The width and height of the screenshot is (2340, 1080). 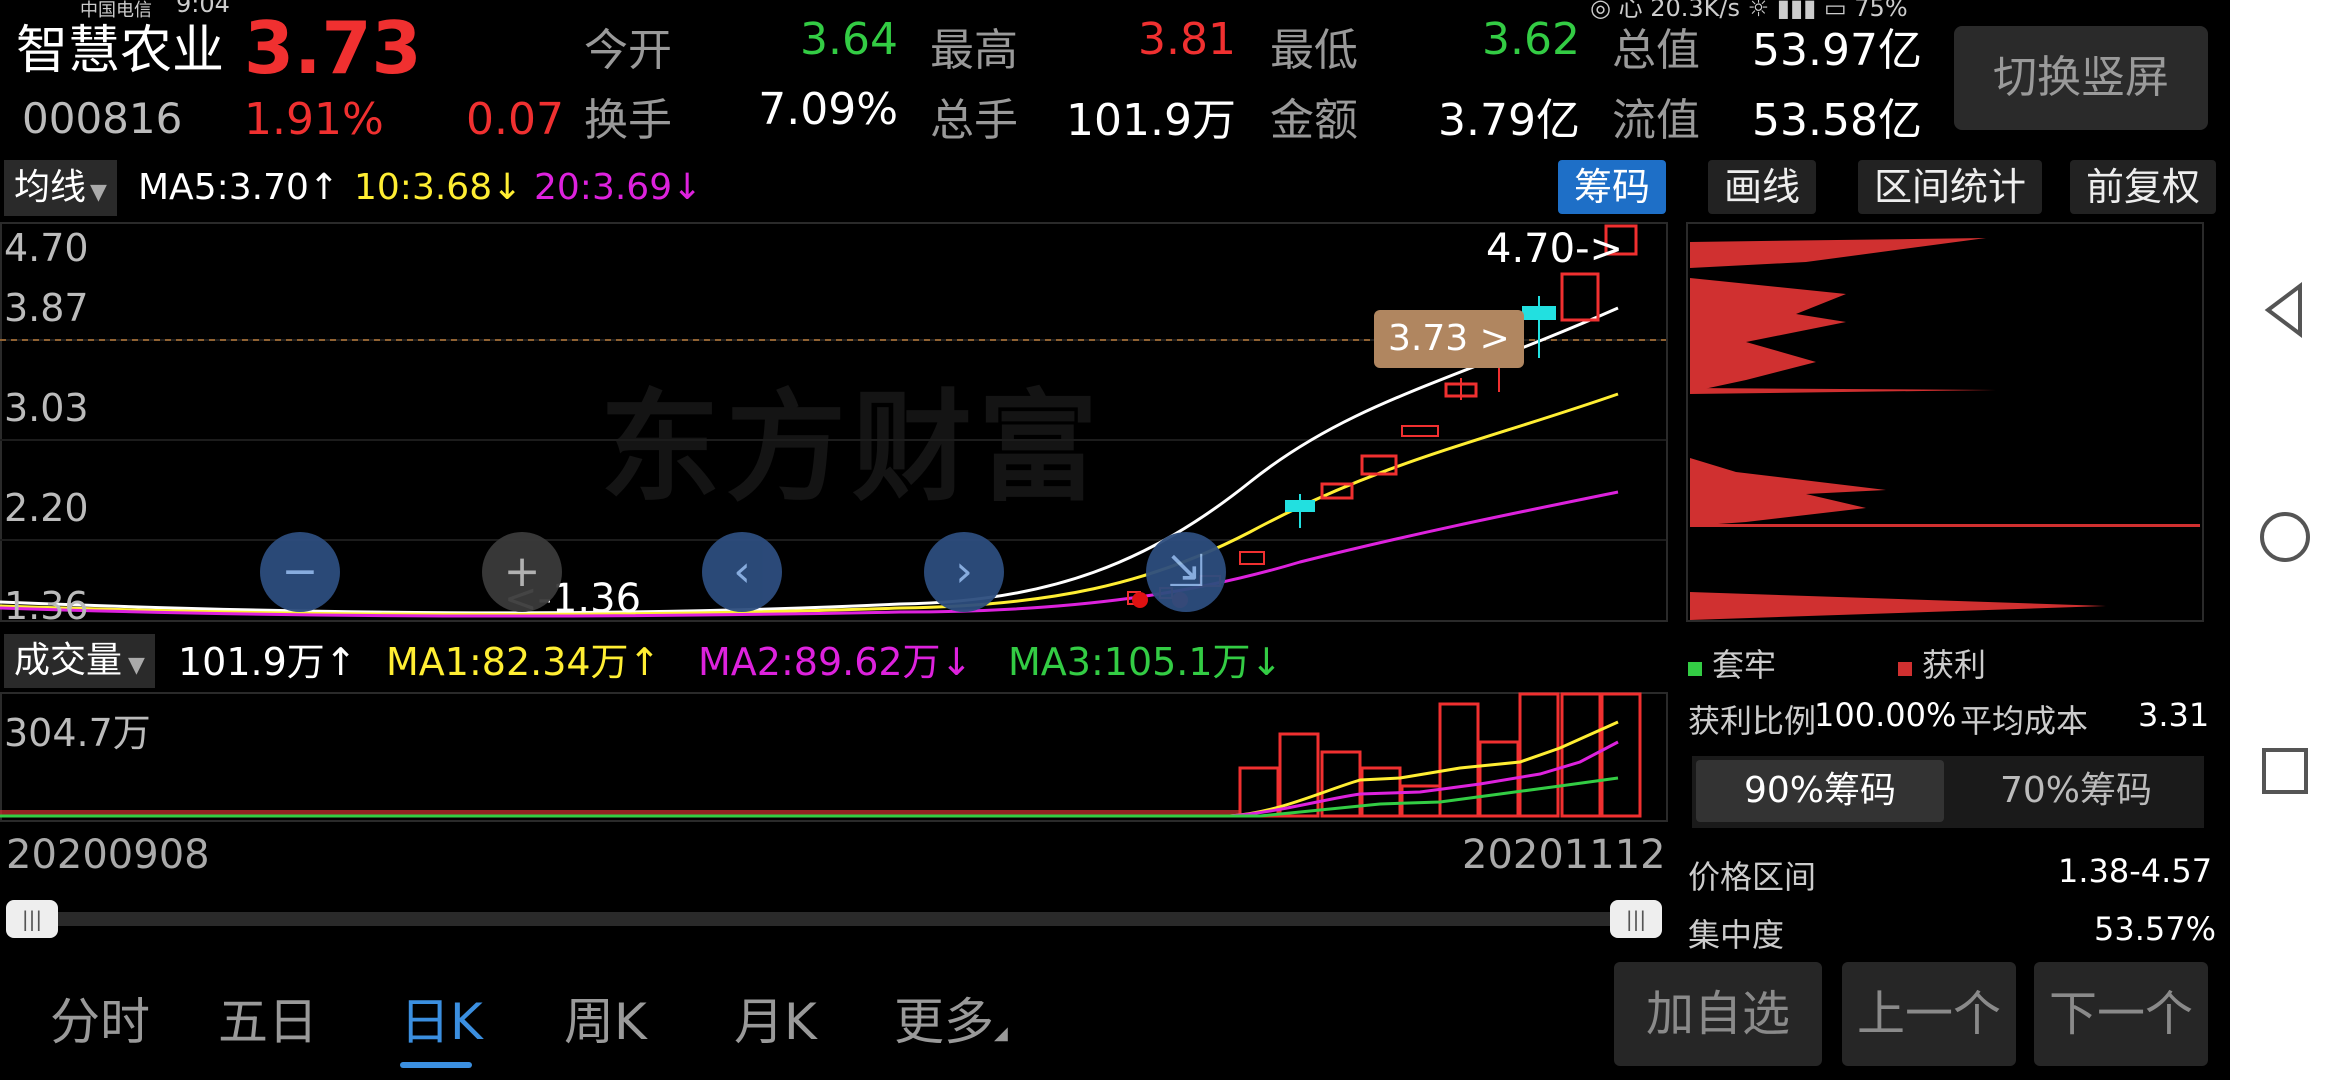 I want to click on recents-square-icon, so click(x=2285, y=771).